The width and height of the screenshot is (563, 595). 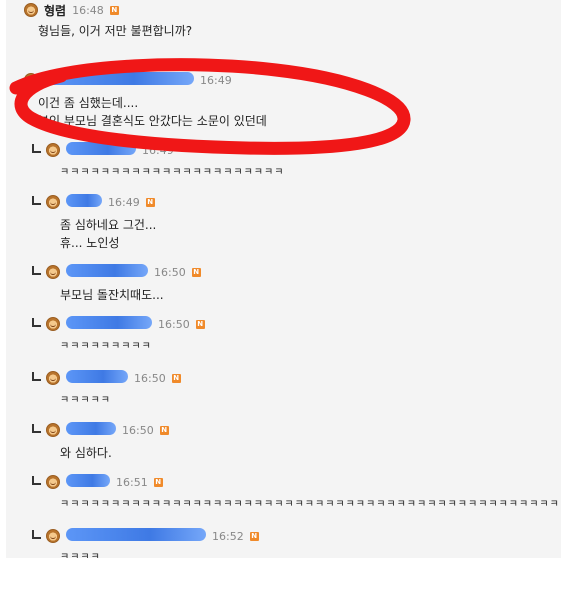 I want to click on comment-text: ㅋㅋㅋㅋ, so click(x=80, y=555).